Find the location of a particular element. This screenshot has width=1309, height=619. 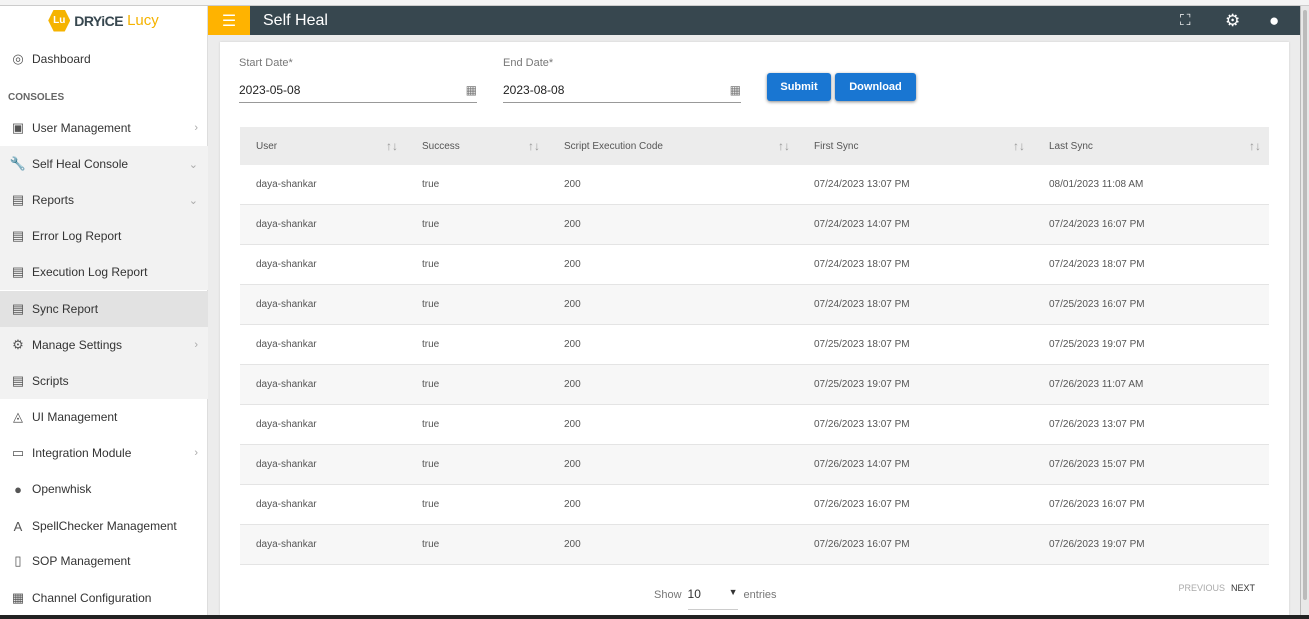

reports-icon: ▤ is located at coordinates (18, 199).